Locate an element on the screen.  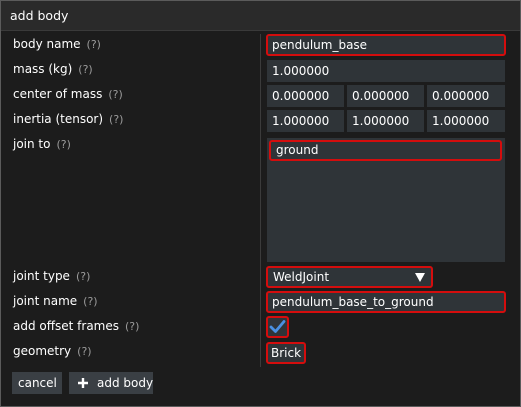
add-body-button: add body is located at coordinates (111, 383).